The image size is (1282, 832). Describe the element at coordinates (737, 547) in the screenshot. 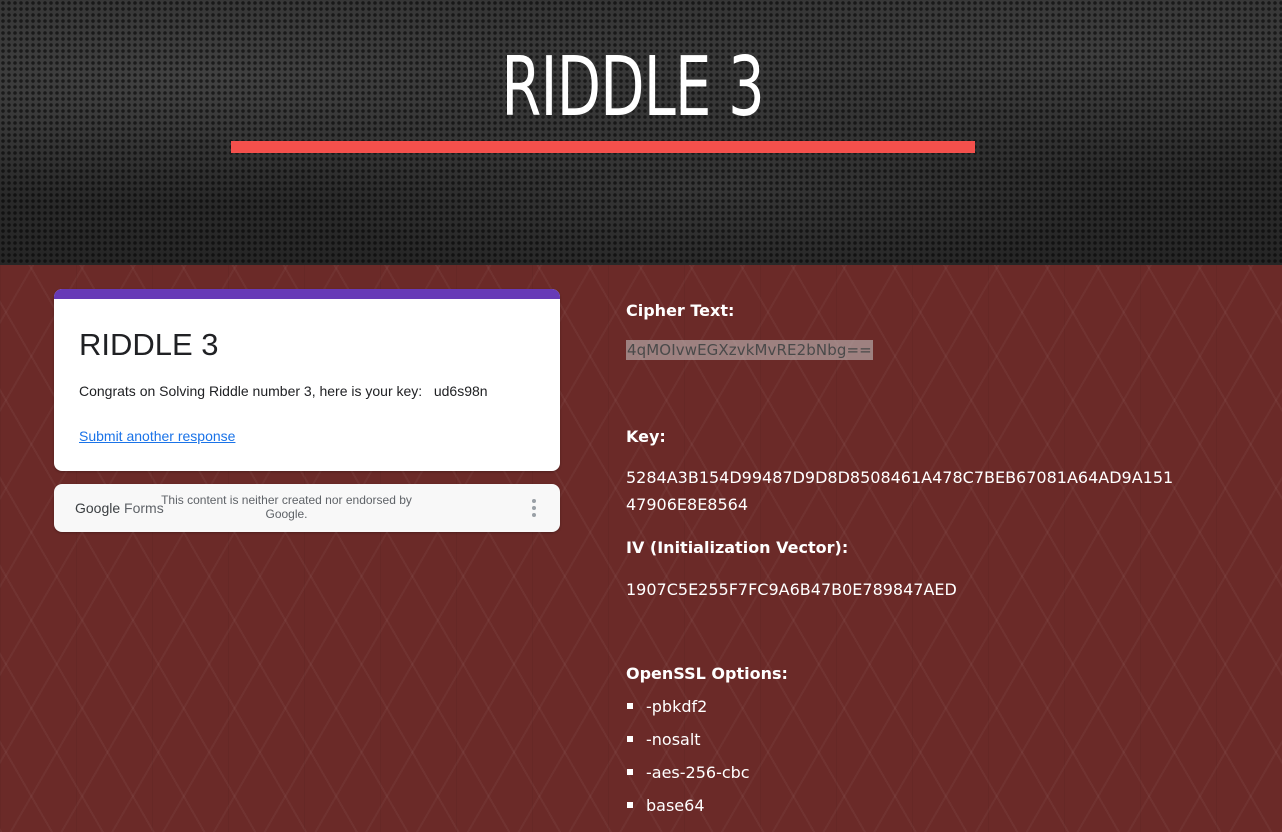

I see `iv-label: IV (Initialization Vector):` at that location.